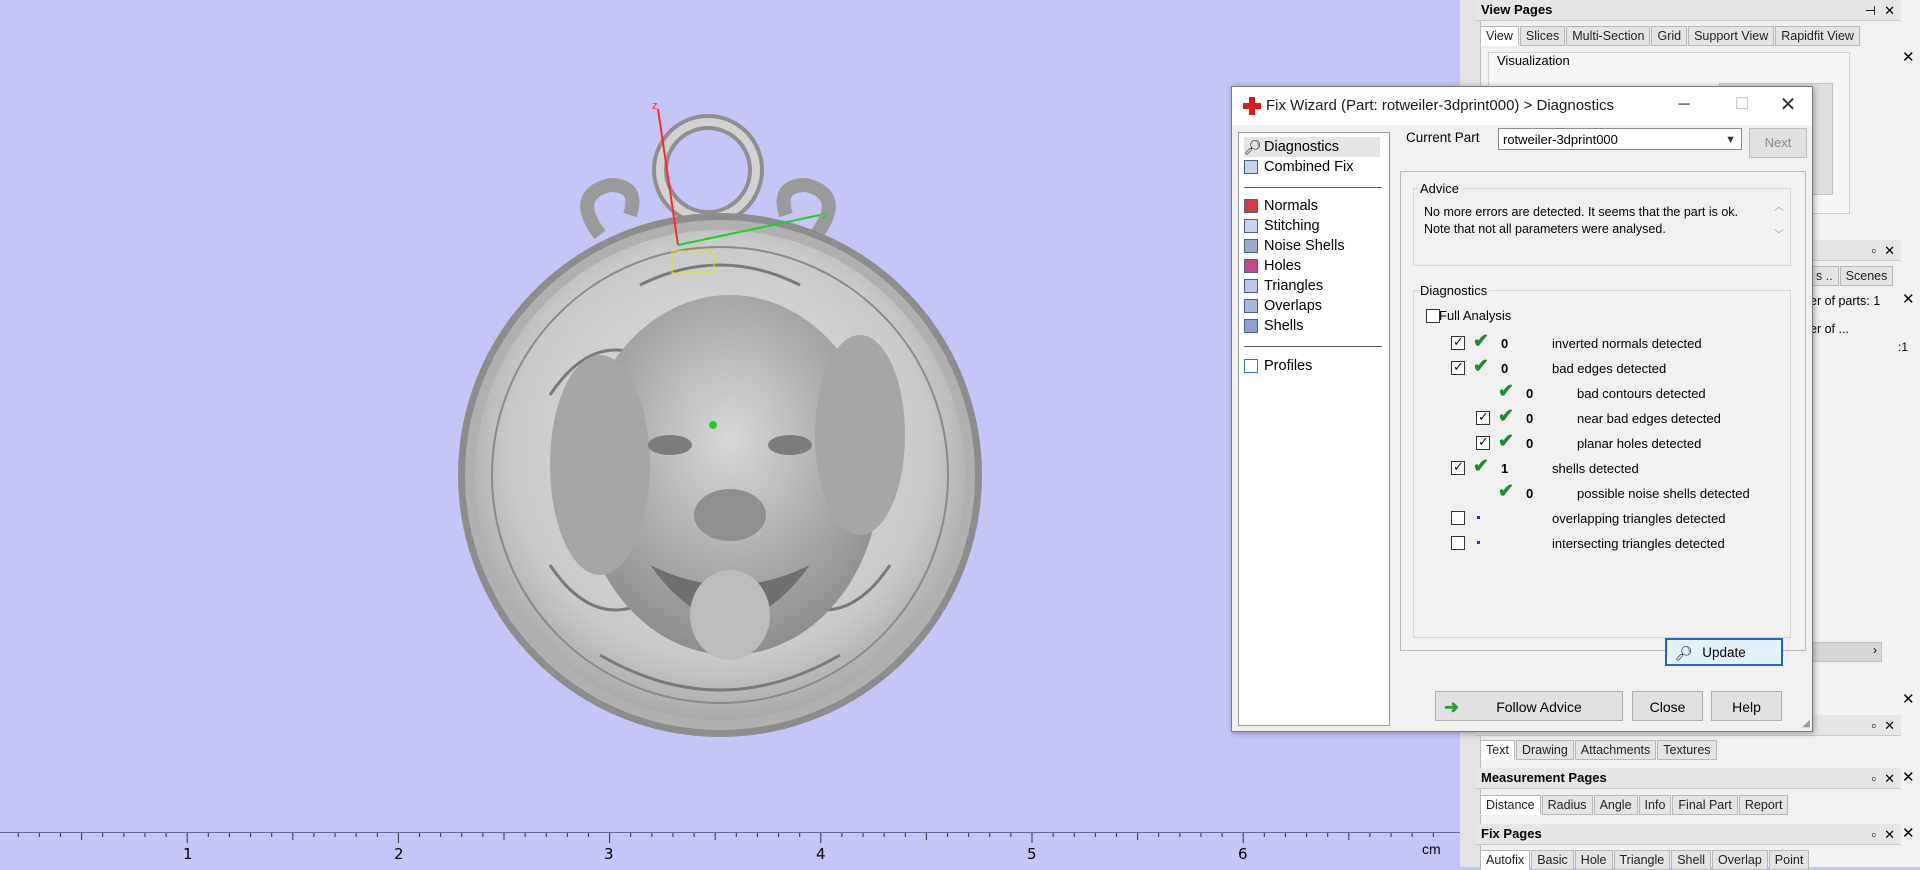  Describe the element at coordinates (1510, 805) in the screenshot. I see `tab-distance: Distance` at that location.